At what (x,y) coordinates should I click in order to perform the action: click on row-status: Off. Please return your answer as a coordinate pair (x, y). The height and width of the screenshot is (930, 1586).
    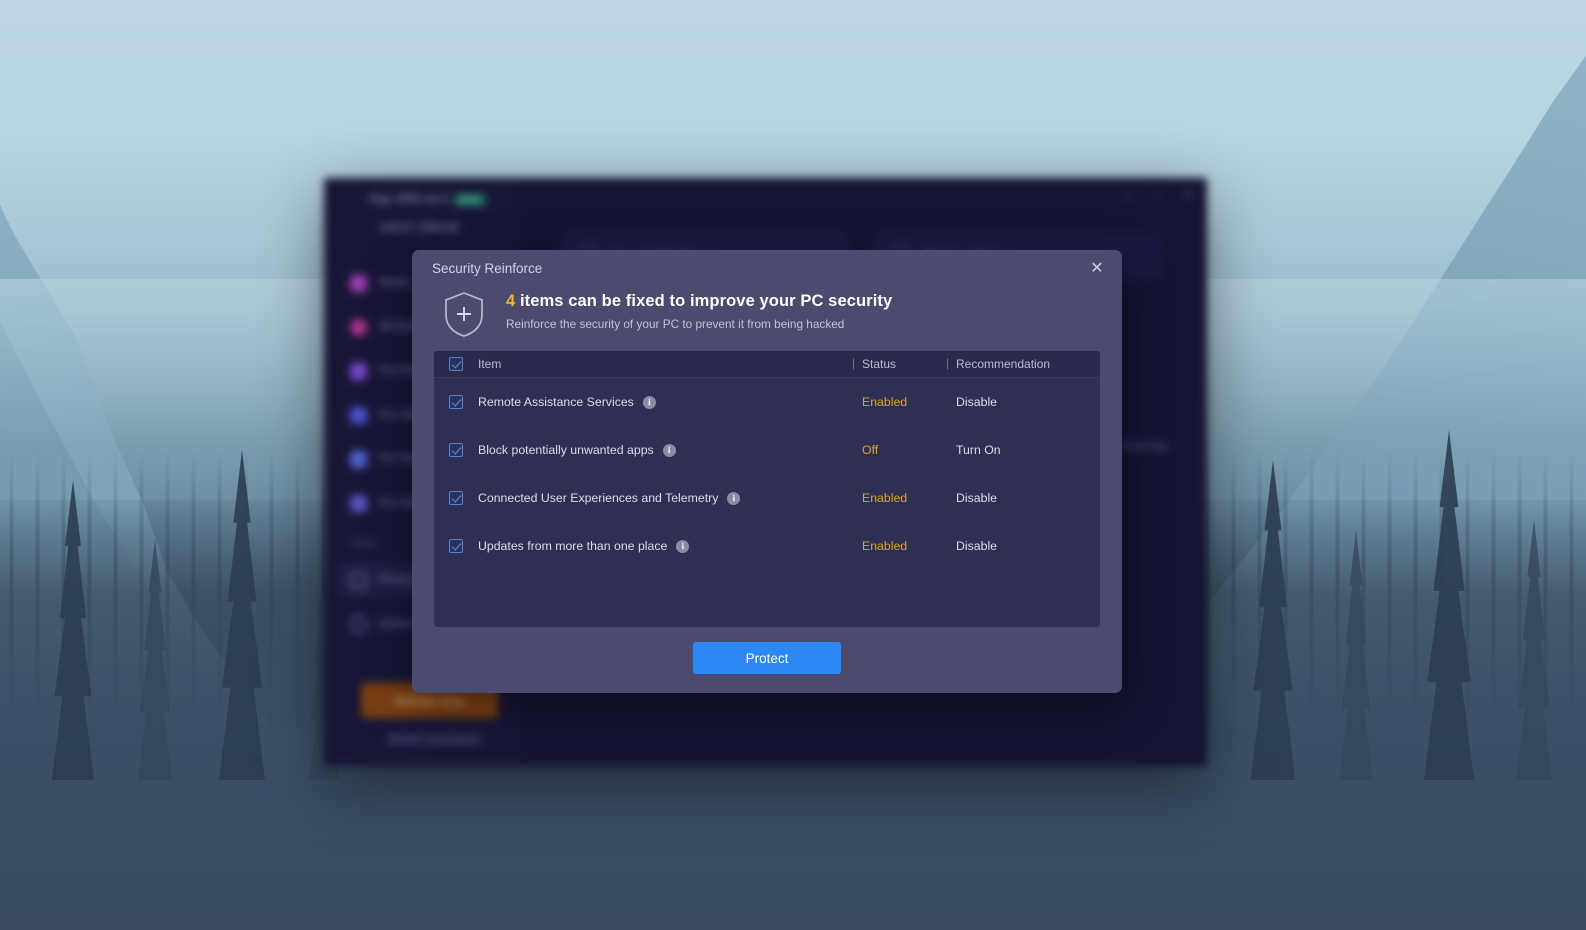
    Looking at the image, I should click on (870, 450).